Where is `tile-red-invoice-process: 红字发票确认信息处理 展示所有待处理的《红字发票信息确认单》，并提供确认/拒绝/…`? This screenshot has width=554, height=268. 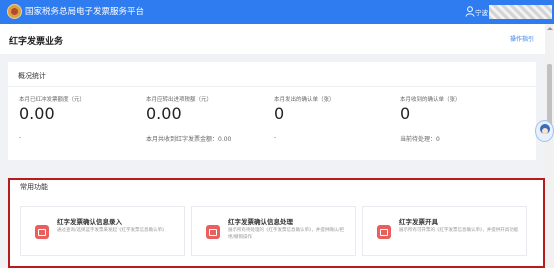 tile-red-invoice-process: 红字发票确认信息处理 展示所有待处理的《红字发票信息确认单》，并提供确认/拒绝/… is located at coordinates (273, 231).